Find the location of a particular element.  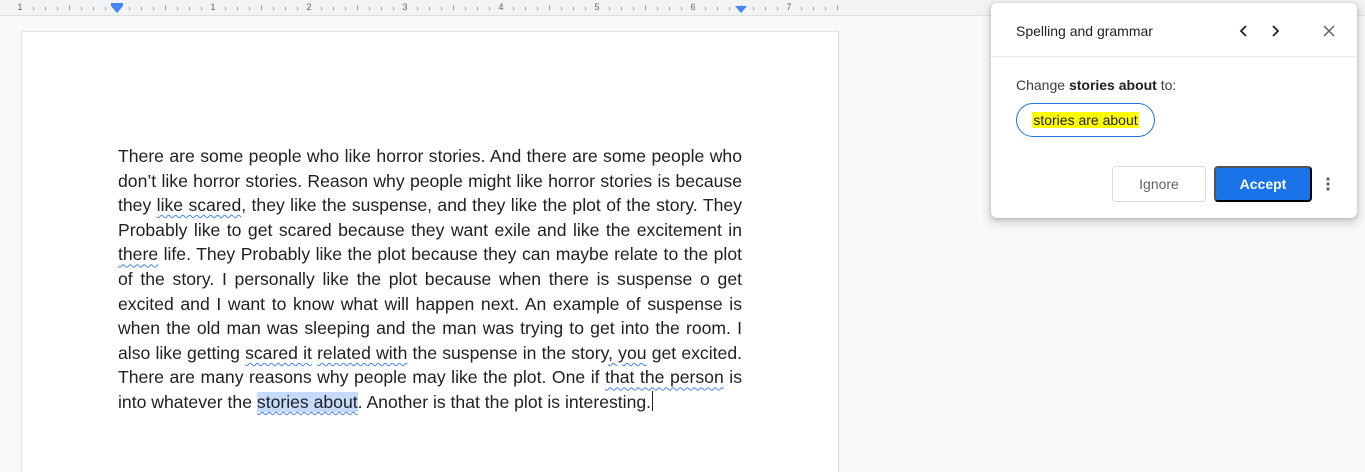

more-options-button is located at coordinates (1328, 184).